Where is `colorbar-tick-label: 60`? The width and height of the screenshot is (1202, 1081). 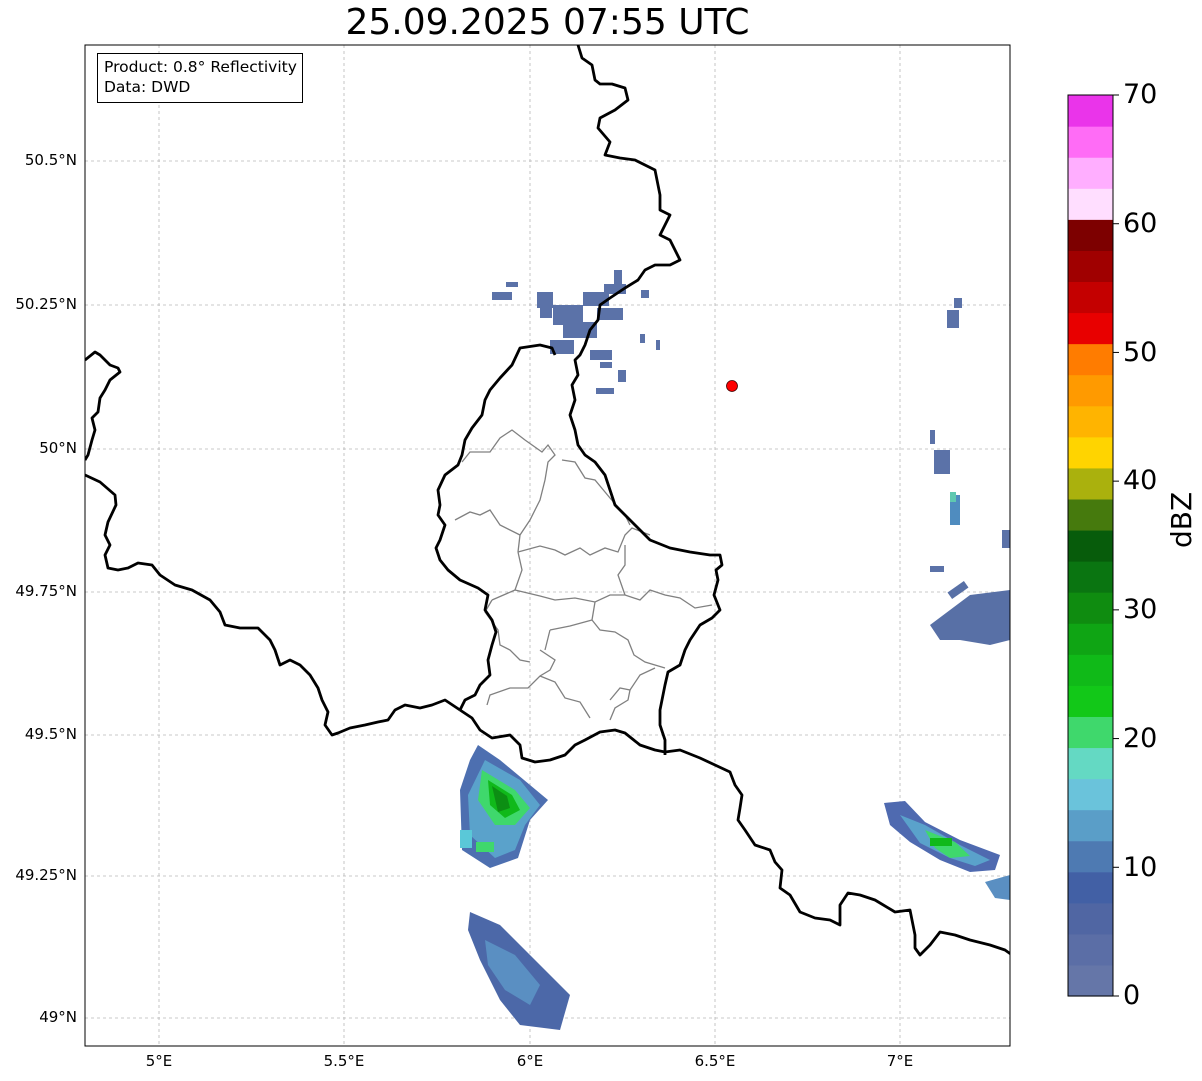
colorbar-tick-label: 60 is located at coordinates (1140, 223).